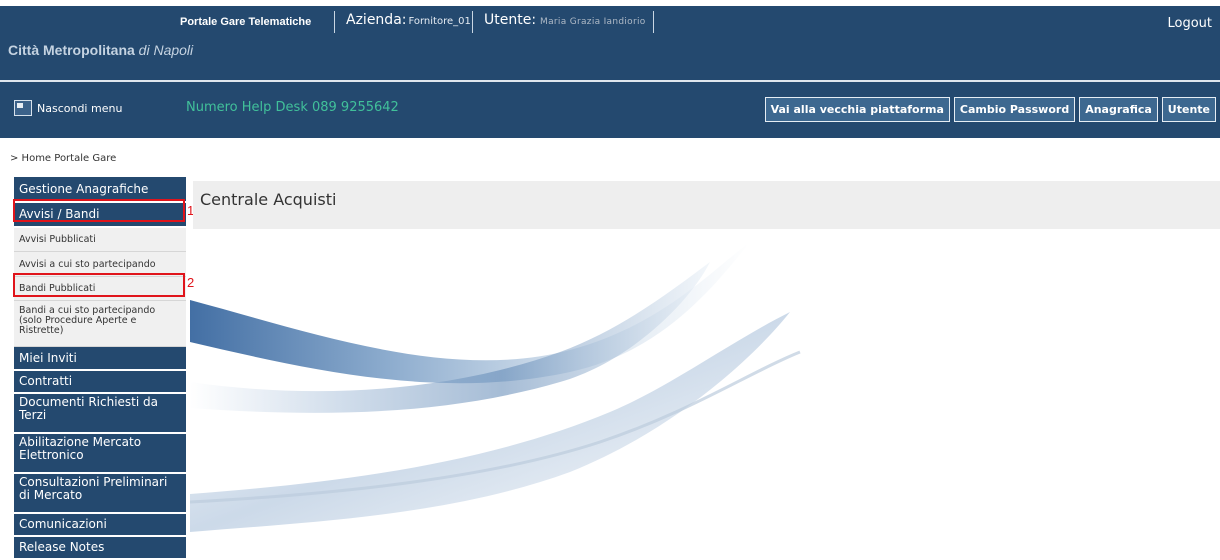 This screenshot has height=560, width=1220. Describe the element at coordinates (100, 382) in the screenshot. I see `sidebar-item-contratti: Contratti` at that location.